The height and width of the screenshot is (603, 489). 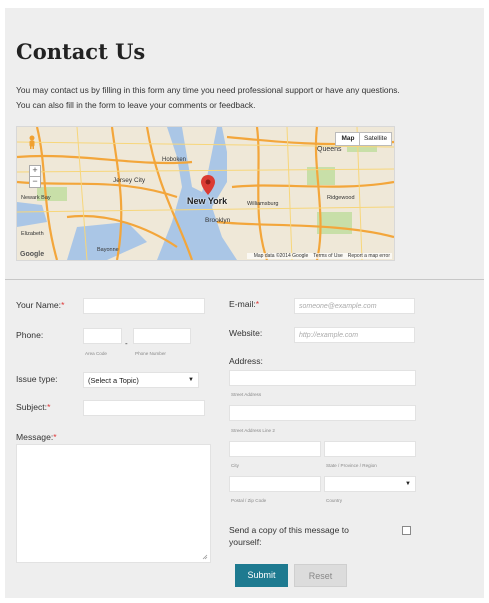 What do you see at coordinates (81, 51) in the screenshot?
I see `page-title: Contact Us` at bounding box center [81, 51].